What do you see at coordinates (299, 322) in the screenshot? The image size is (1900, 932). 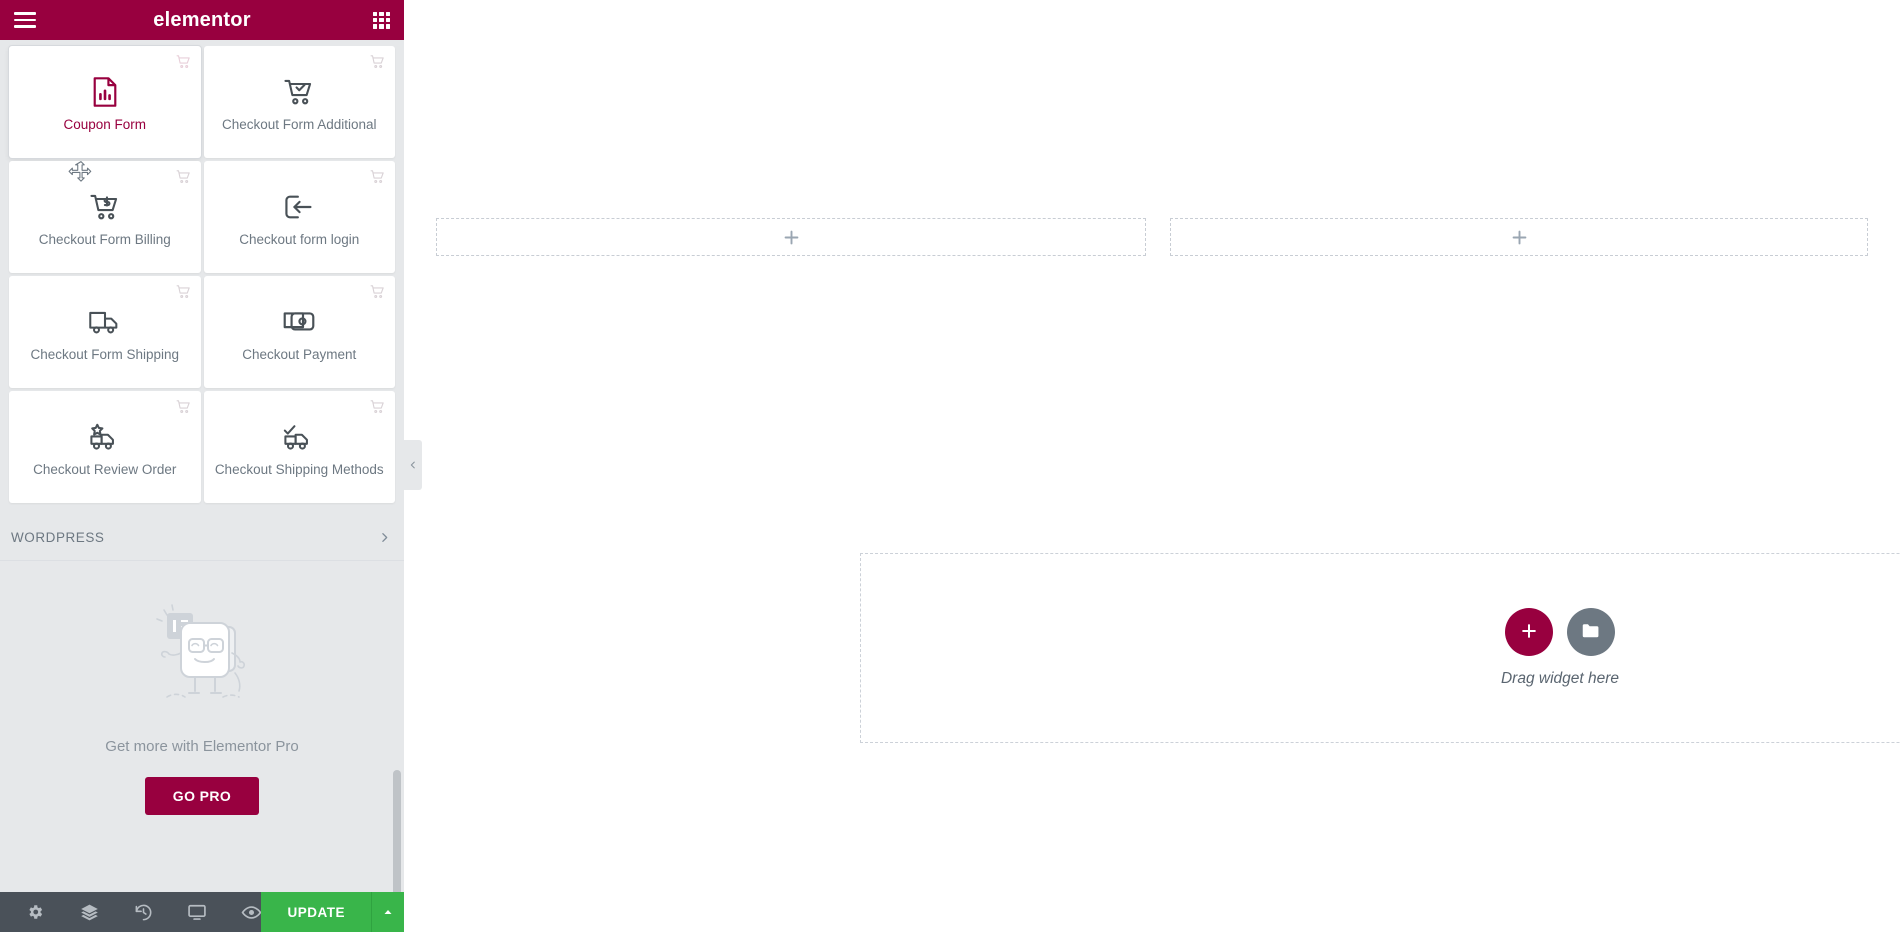 I see `payment-cards-icon` at bounding box center [299, 322].